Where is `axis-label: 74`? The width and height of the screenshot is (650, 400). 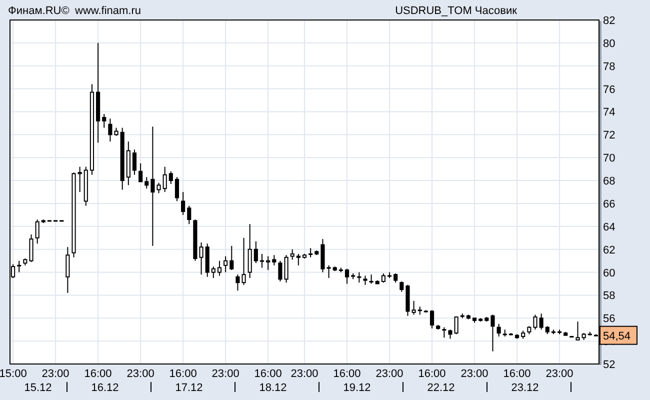
axis-label: 74 is located at coordinates (609, 112).